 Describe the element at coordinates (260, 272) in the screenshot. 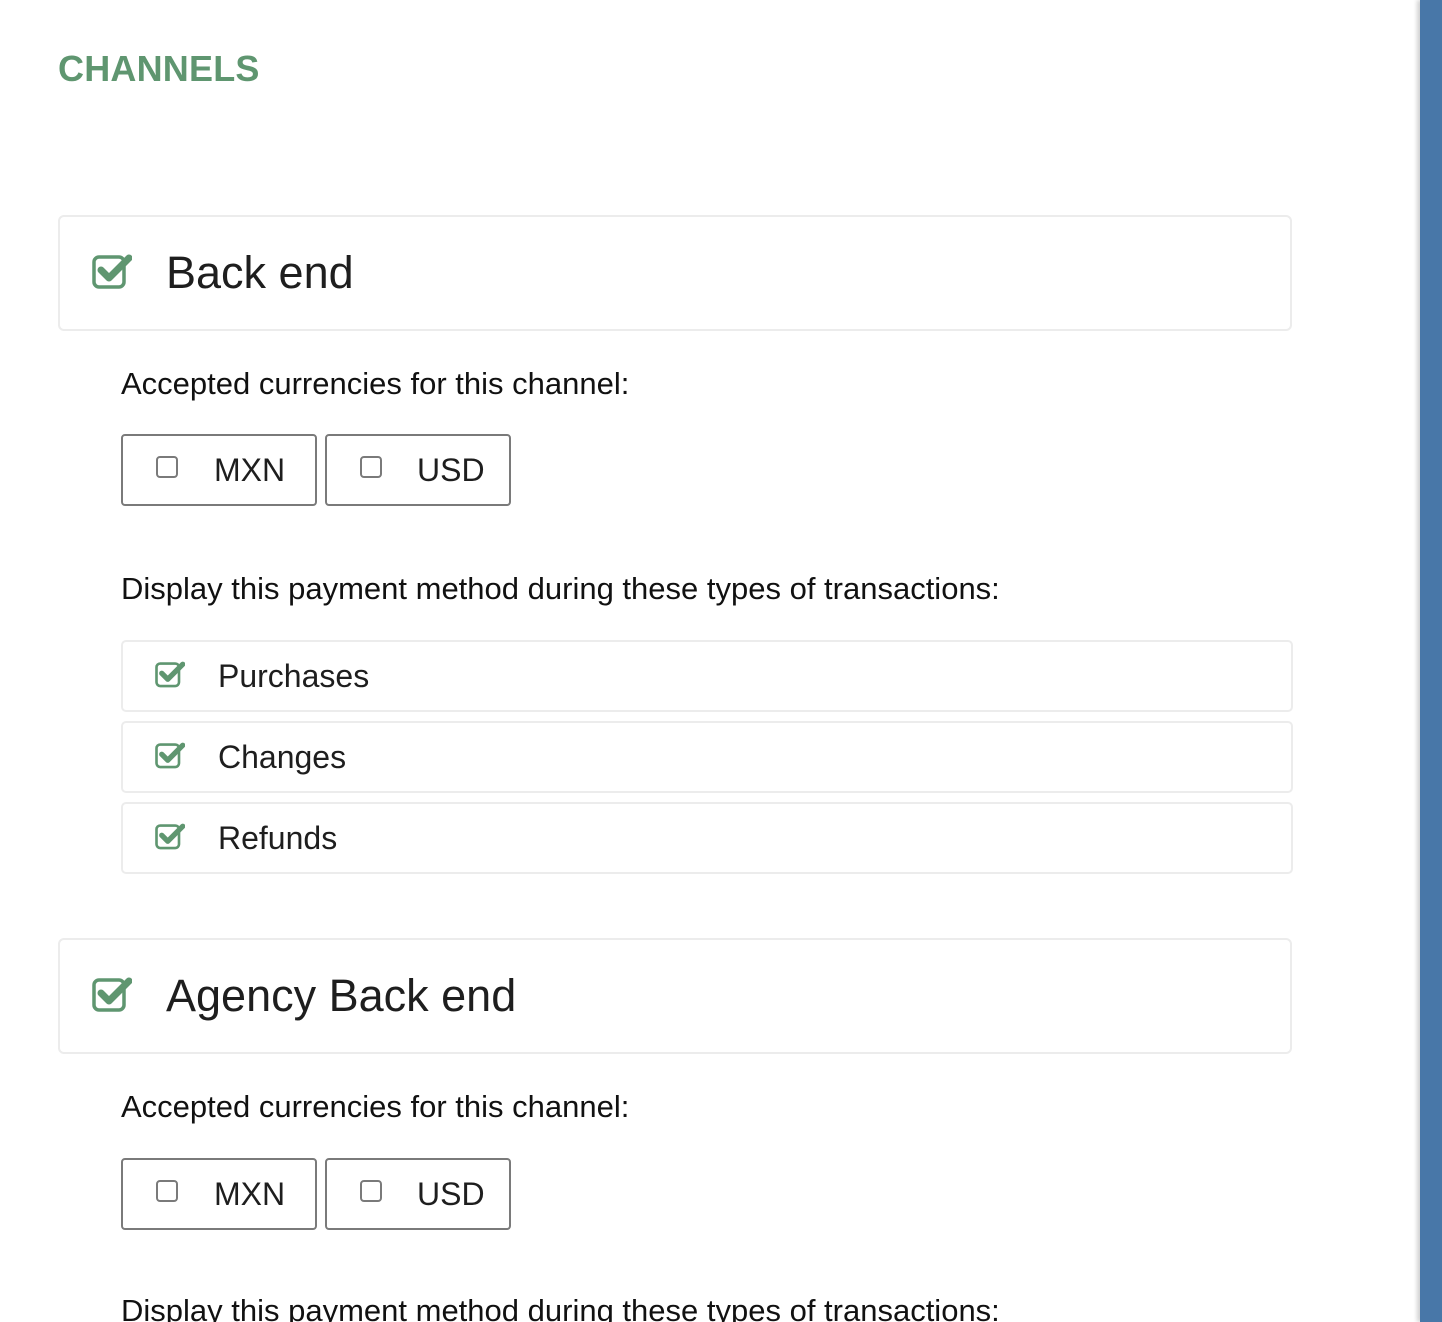

I see `channel-name: Back end` at that location.